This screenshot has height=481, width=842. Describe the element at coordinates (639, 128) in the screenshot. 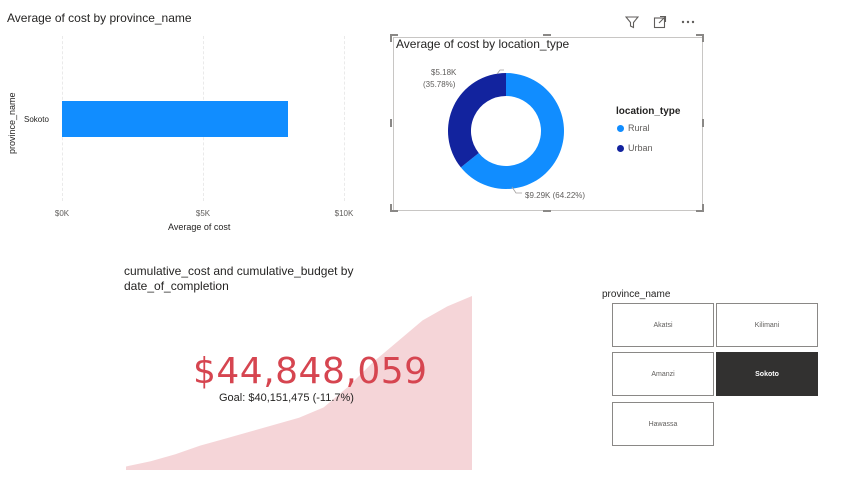

I see `legend-label-rural: Rural` at that location.